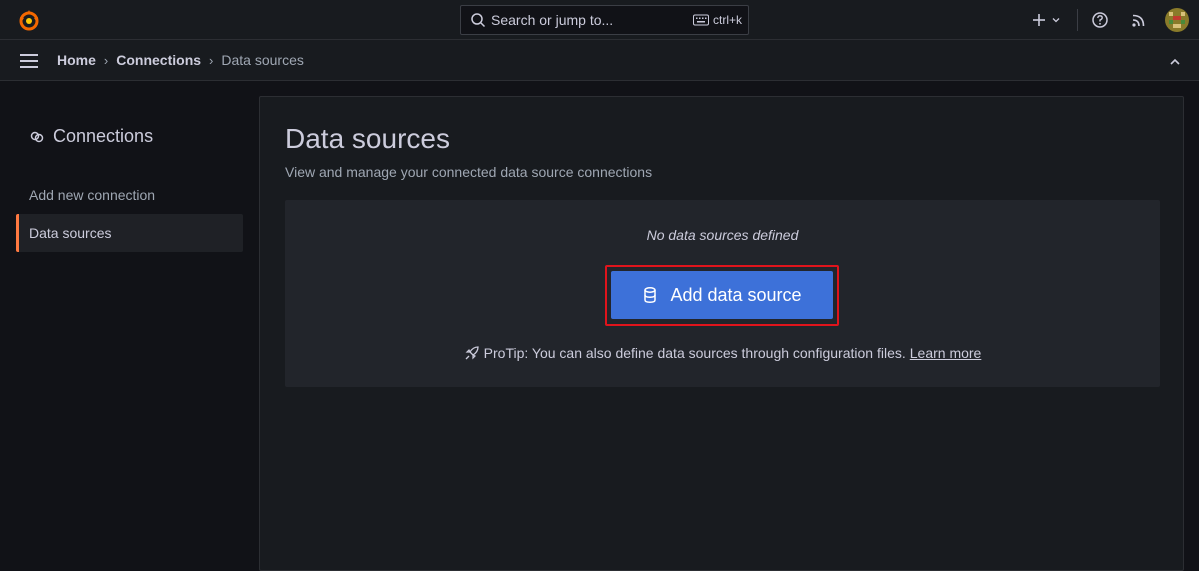 The width and height of the screenshot is (1199, 571). I want to click on sidebar-title-text: Connections, so click(103, 136).